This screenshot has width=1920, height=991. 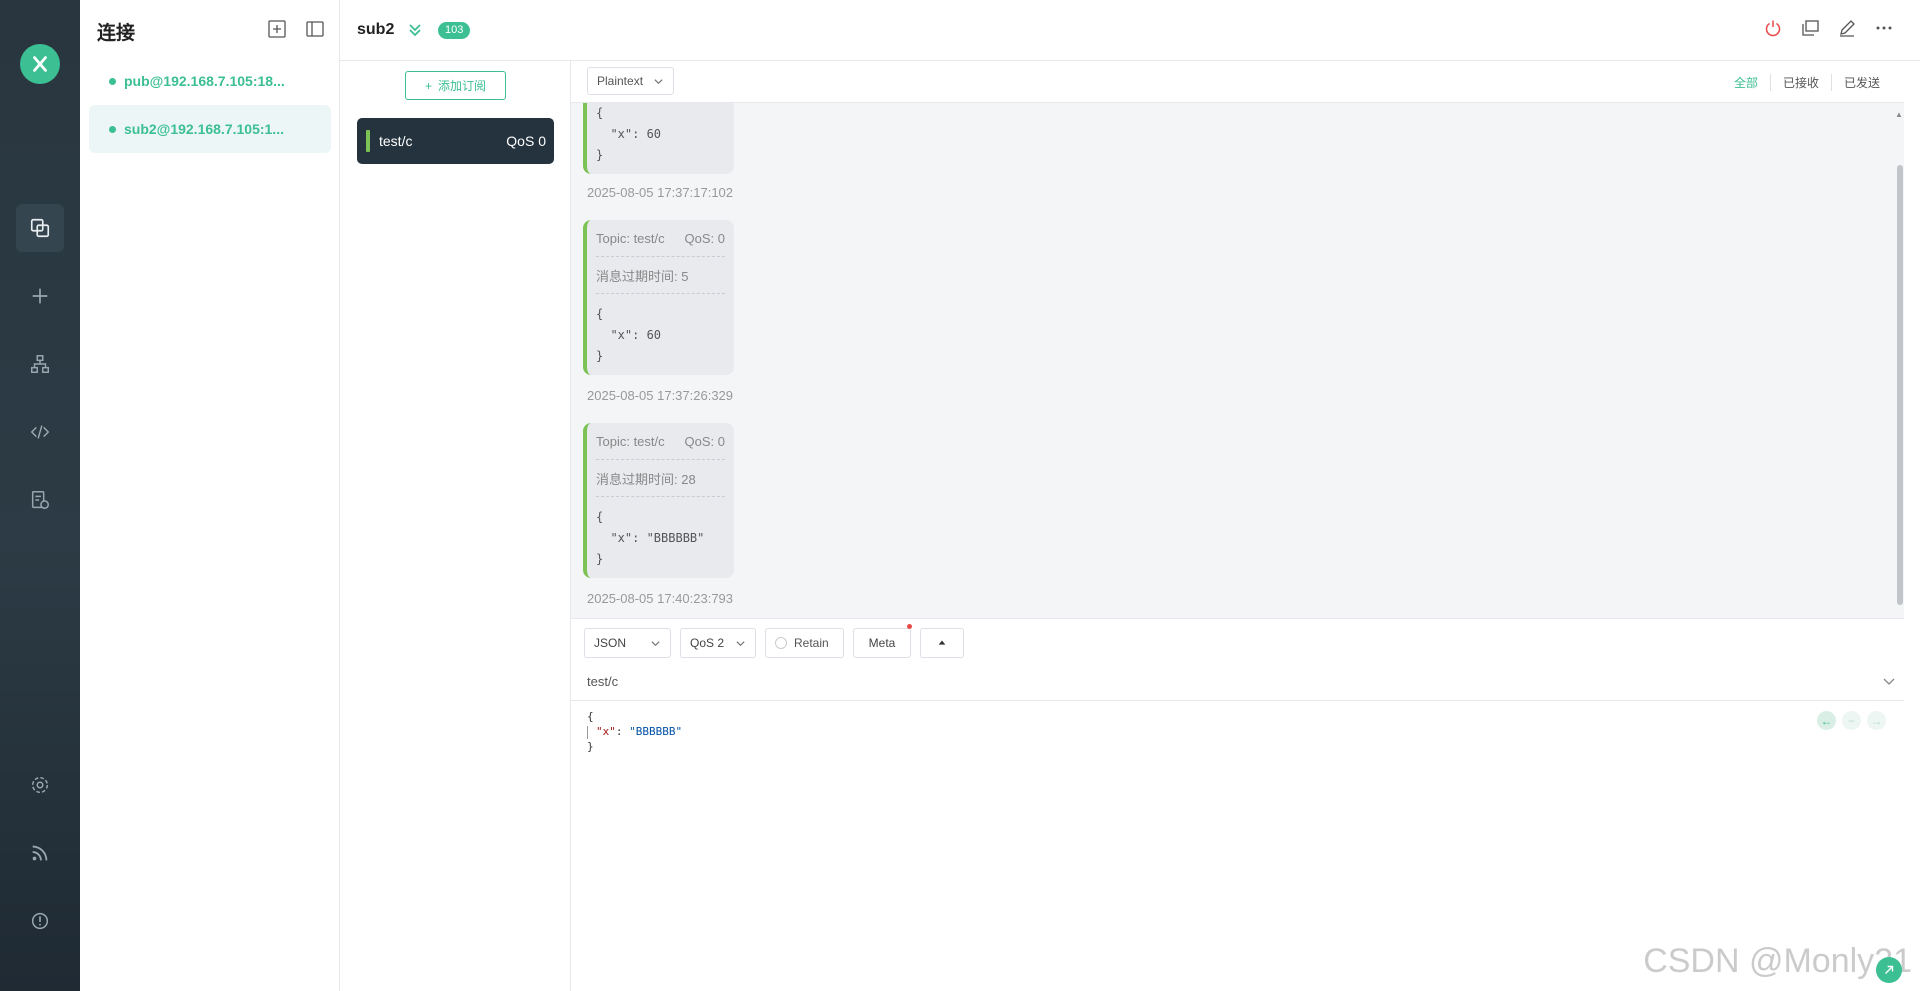 I want to click on connection-panel-title: 连接, so click(x=116, y=33).